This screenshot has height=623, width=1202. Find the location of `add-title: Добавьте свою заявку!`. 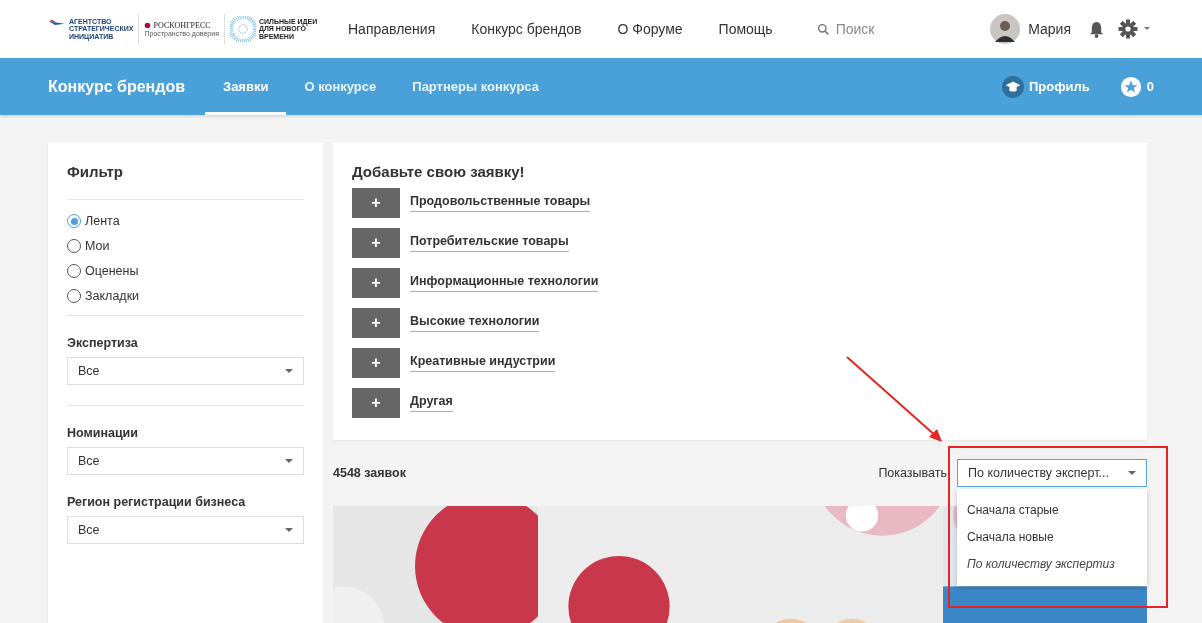

add-title: Добавьте свою заявку! is located at coordinates (439, 171).